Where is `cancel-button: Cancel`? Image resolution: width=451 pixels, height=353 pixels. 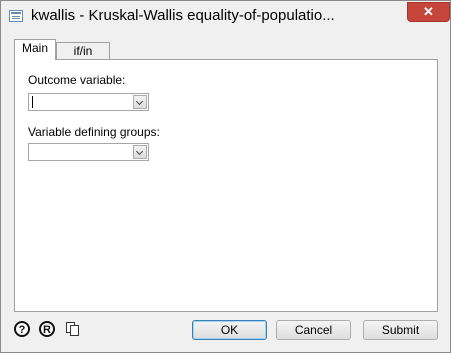 cancel-button: Cancel is located at coordinates (313, 330).